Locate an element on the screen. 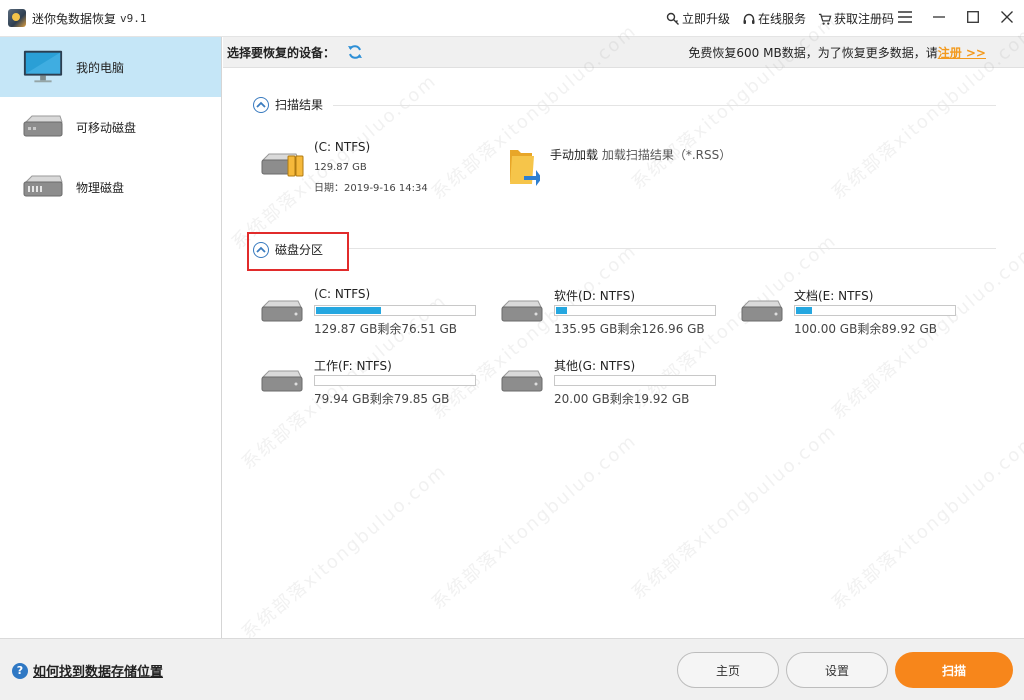 This screenshot has width=1024, height=700. close-button is located at coordinates (1007, 18).